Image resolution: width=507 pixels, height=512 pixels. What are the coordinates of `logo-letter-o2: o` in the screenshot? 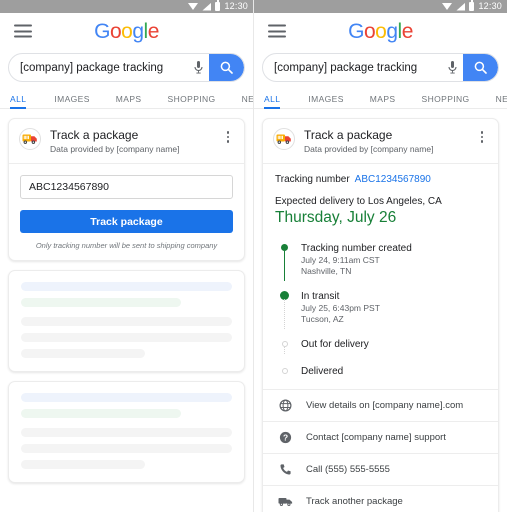 It's located at (381, 31).